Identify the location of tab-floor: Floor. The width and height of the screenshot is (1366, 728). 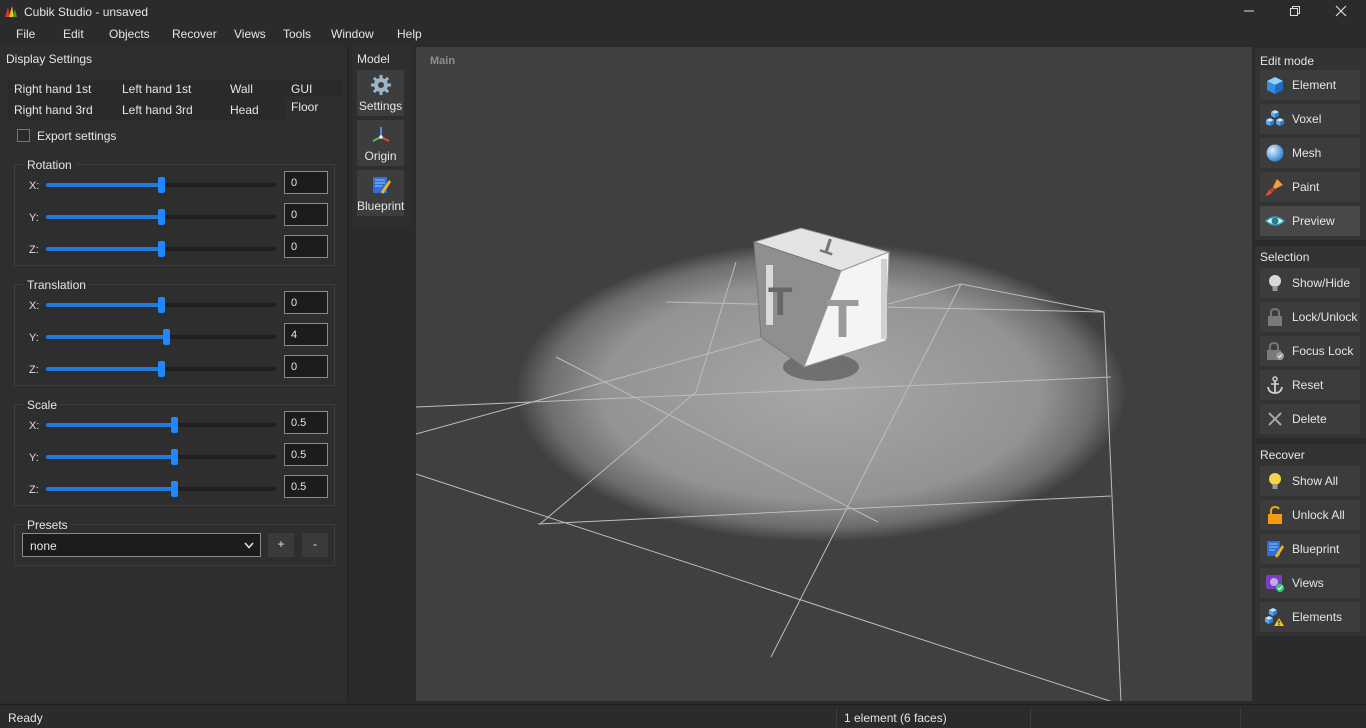
(314, 108).